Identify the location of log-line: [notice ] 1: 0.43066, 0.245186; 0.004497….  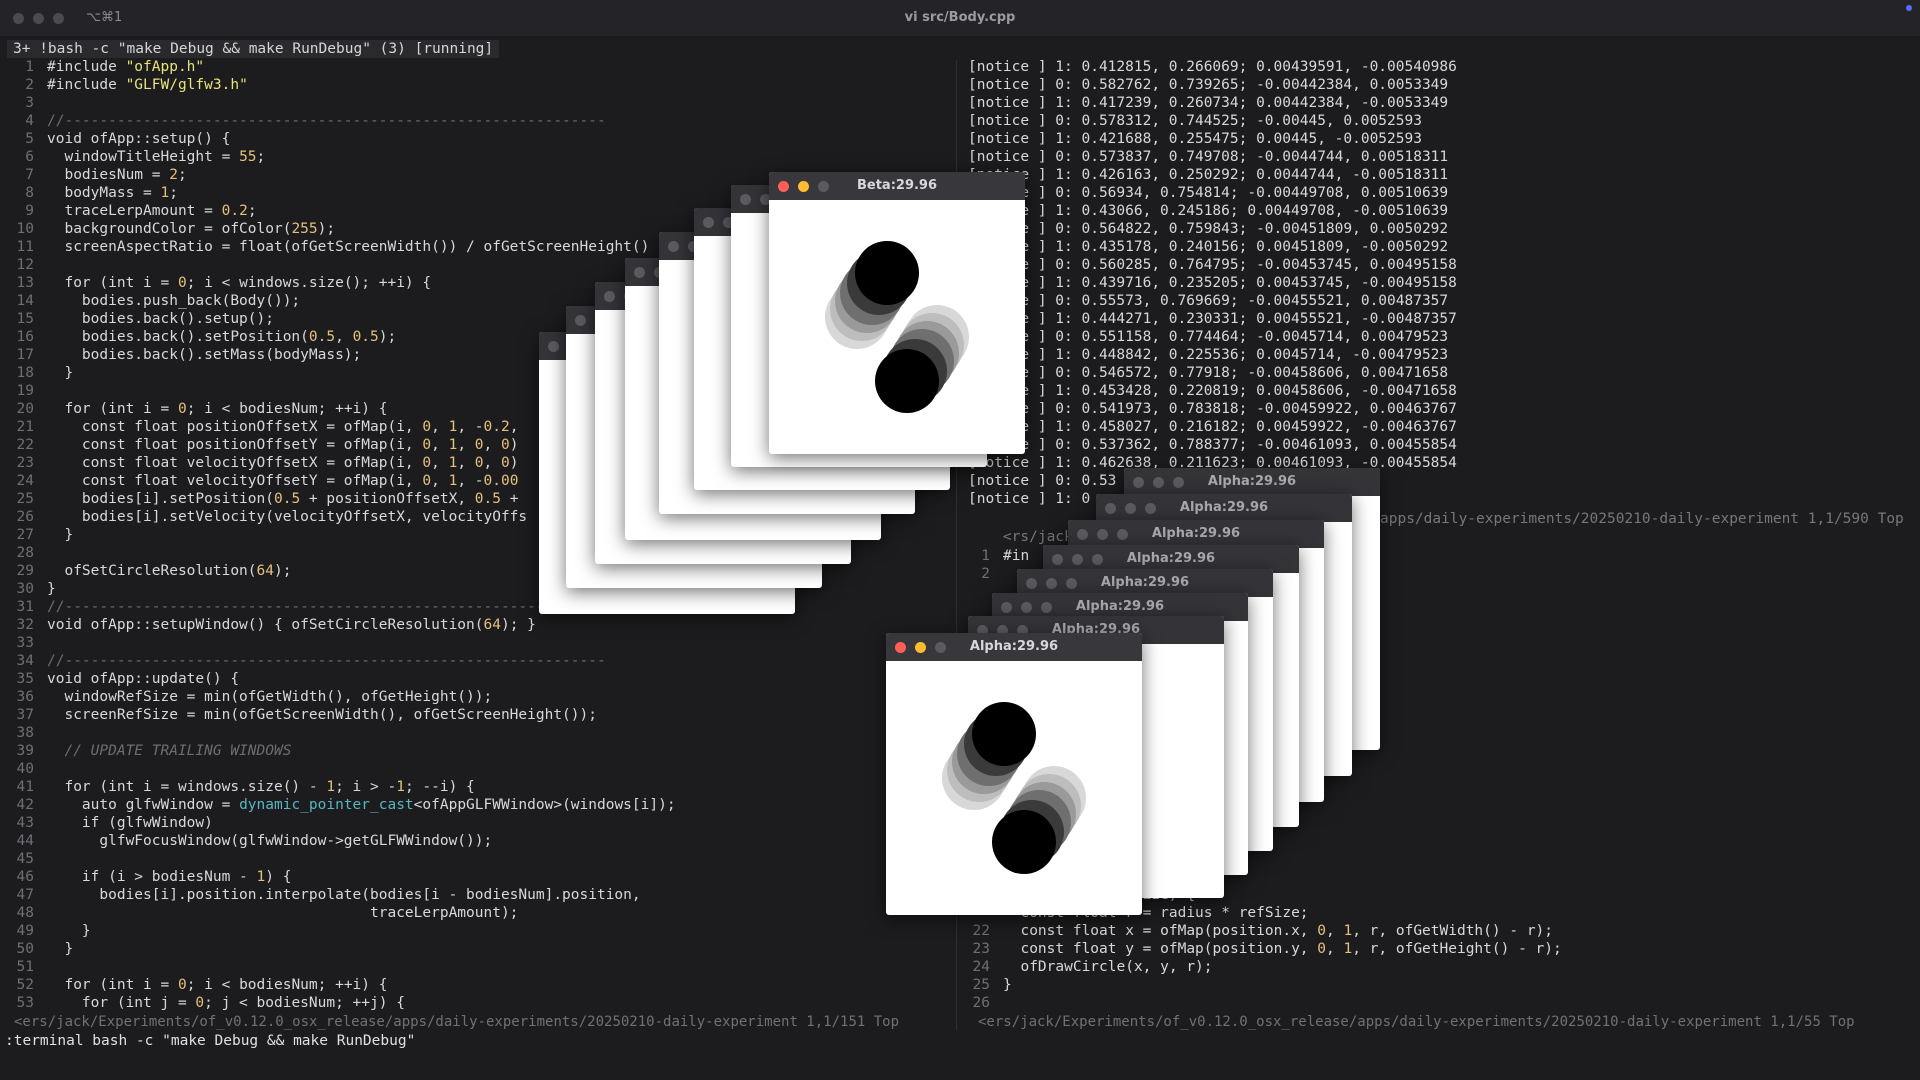
(1208, 211).